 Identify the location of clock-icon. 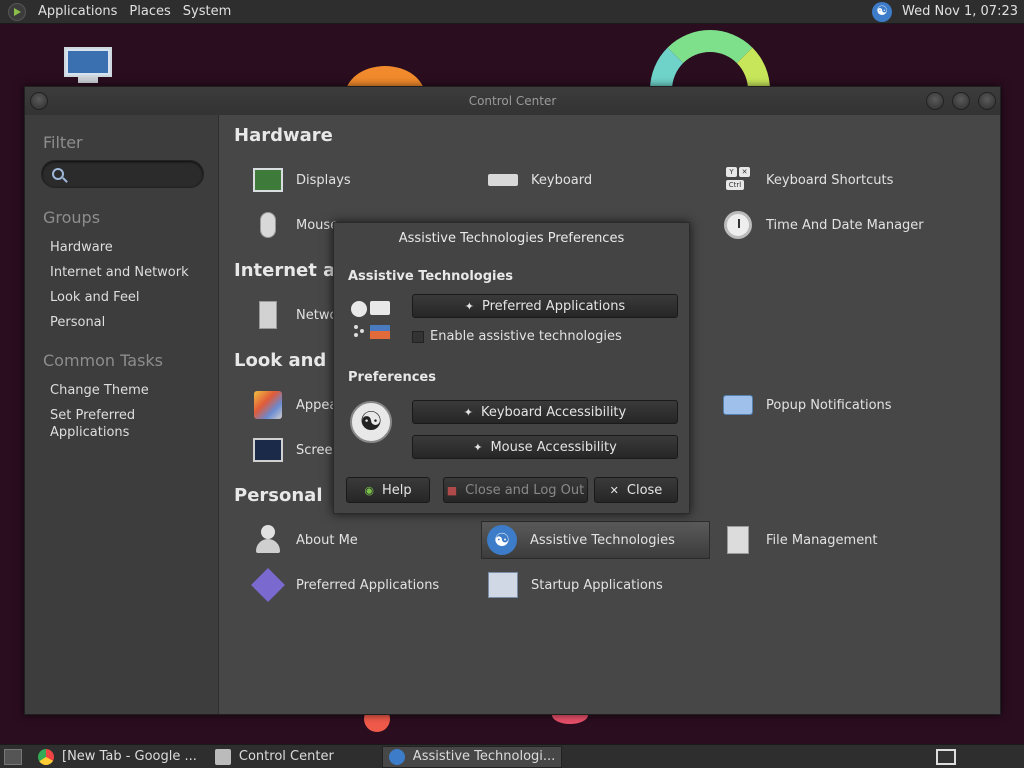
(738, 225).